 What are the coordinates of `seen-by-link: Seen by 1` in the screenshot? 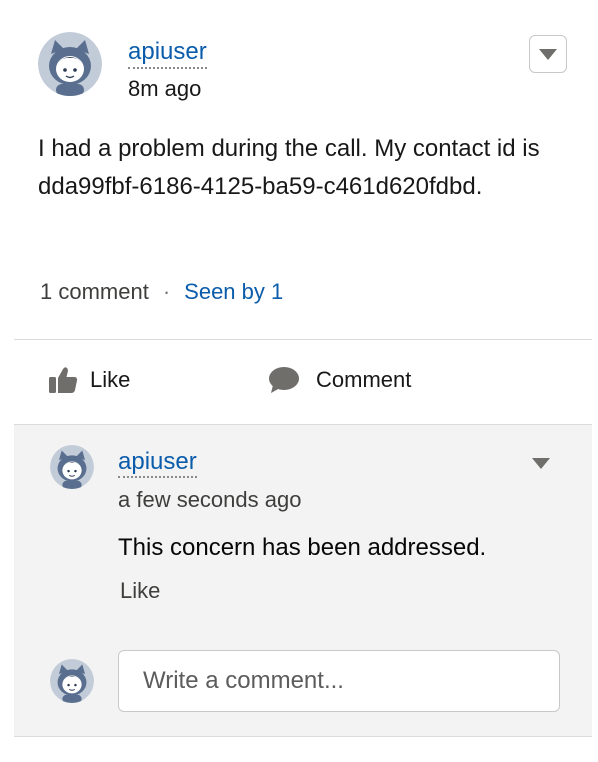 It's located at (233, 292).